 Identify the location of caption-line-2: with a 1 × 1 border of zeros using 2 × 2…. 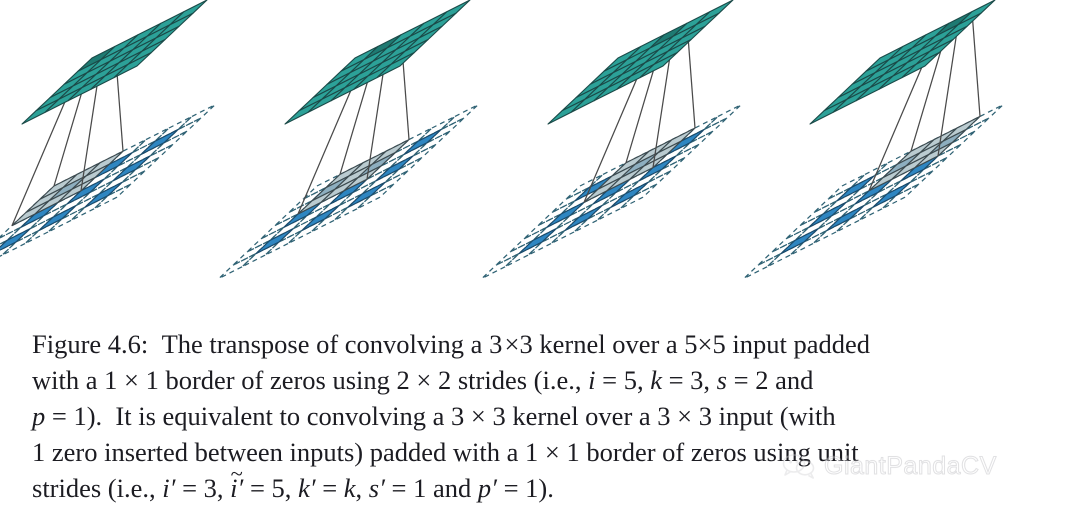
(423, 380).